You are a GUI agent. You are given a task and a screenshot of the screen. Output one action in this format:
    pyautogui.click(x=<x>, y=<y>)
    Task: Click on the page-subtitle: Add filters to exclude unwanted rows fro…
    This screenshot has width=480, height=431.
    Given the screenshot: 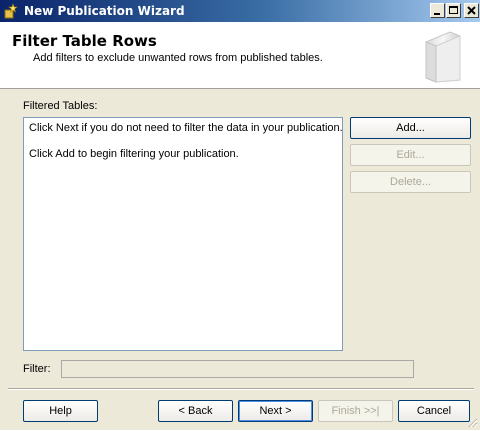 What is the action you would take?
    pyautogui.click(x=178, y=58)
    